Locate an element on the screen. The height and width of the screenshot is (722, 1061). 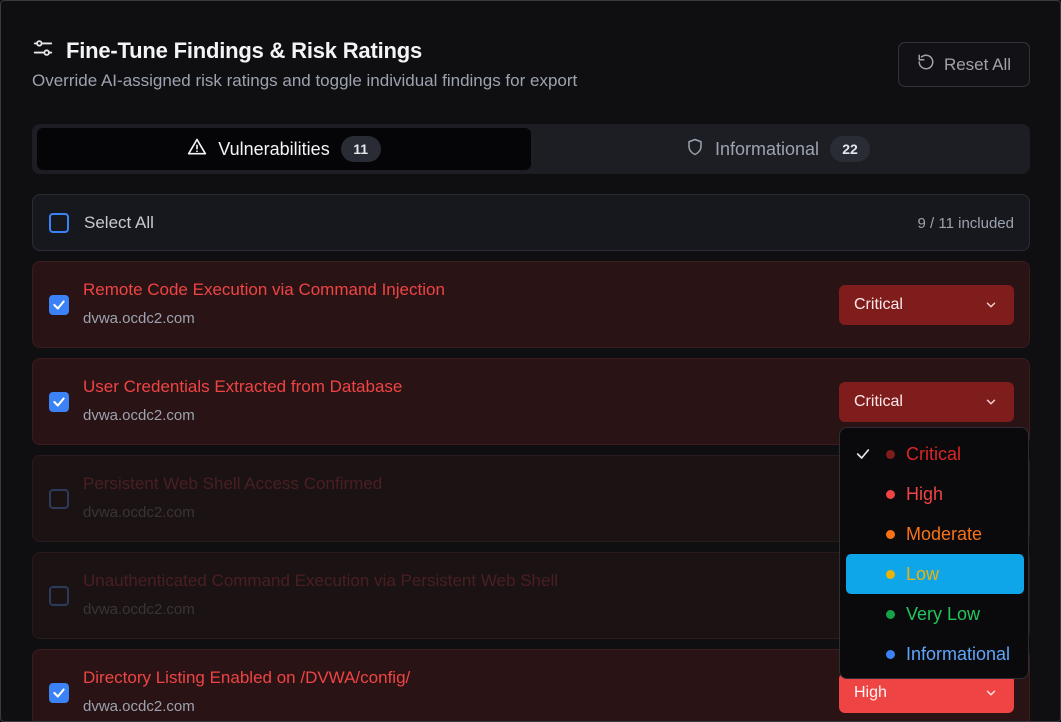
rating-option-moderate: Moderate is located at coordinates (935, 534).